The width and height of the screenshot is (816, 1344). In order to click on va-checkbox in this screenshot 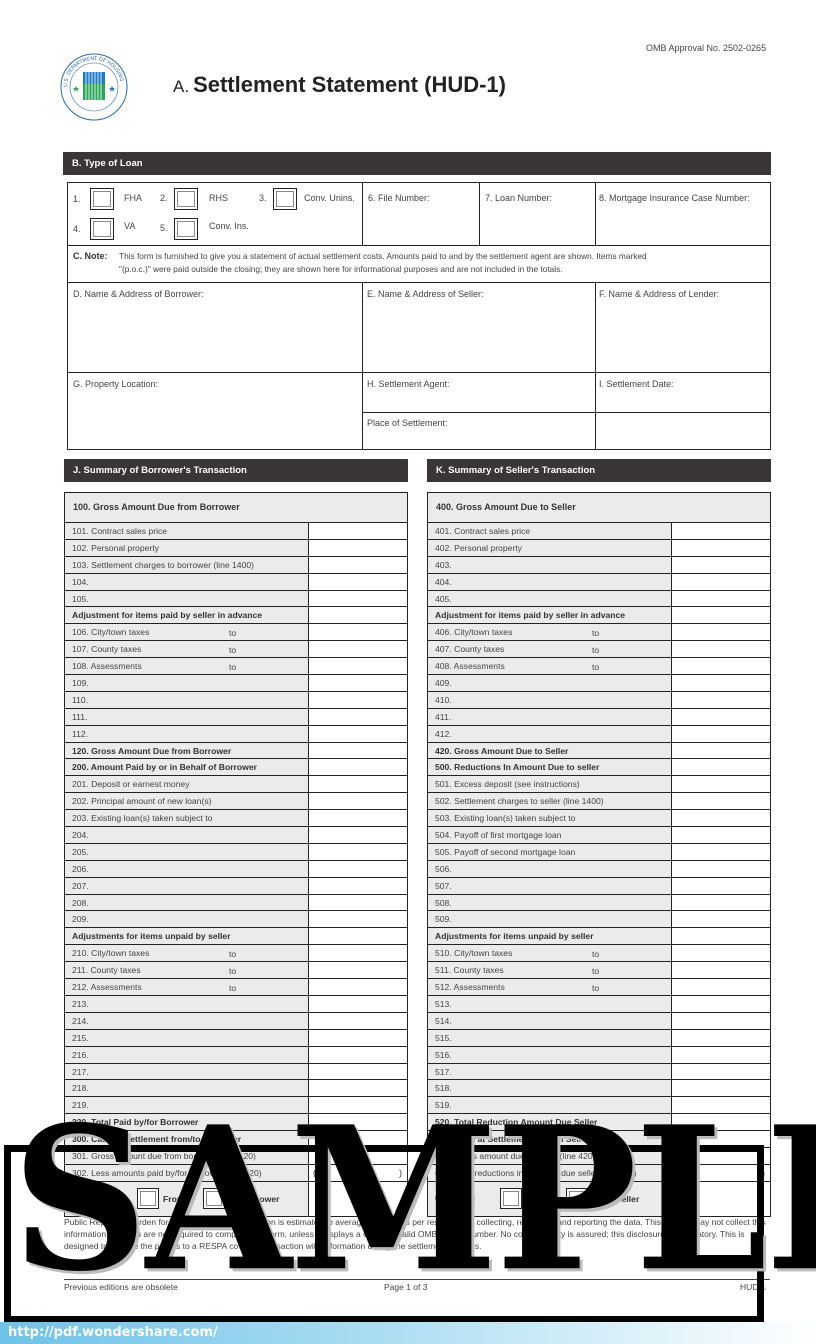, I will do `click(102, 229)`.